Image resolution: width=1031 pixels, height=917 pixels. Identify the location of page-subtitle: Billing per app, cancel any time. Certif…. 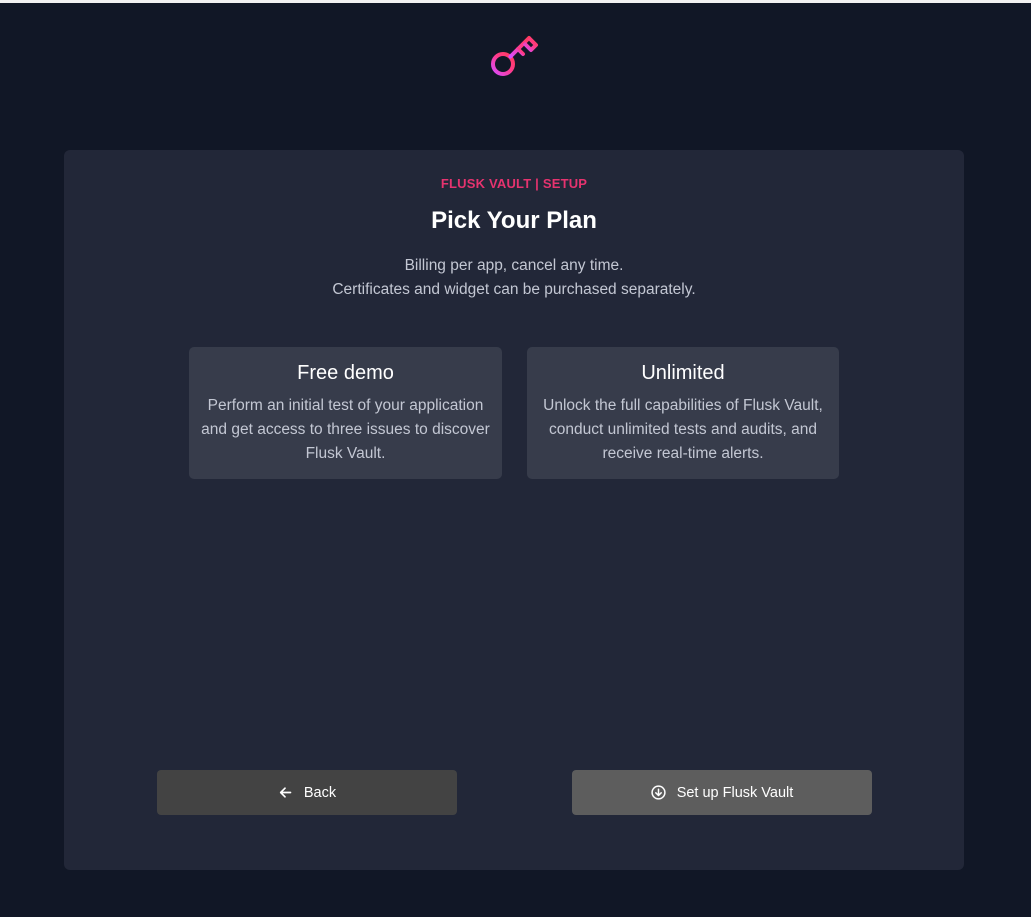
(514, 278).